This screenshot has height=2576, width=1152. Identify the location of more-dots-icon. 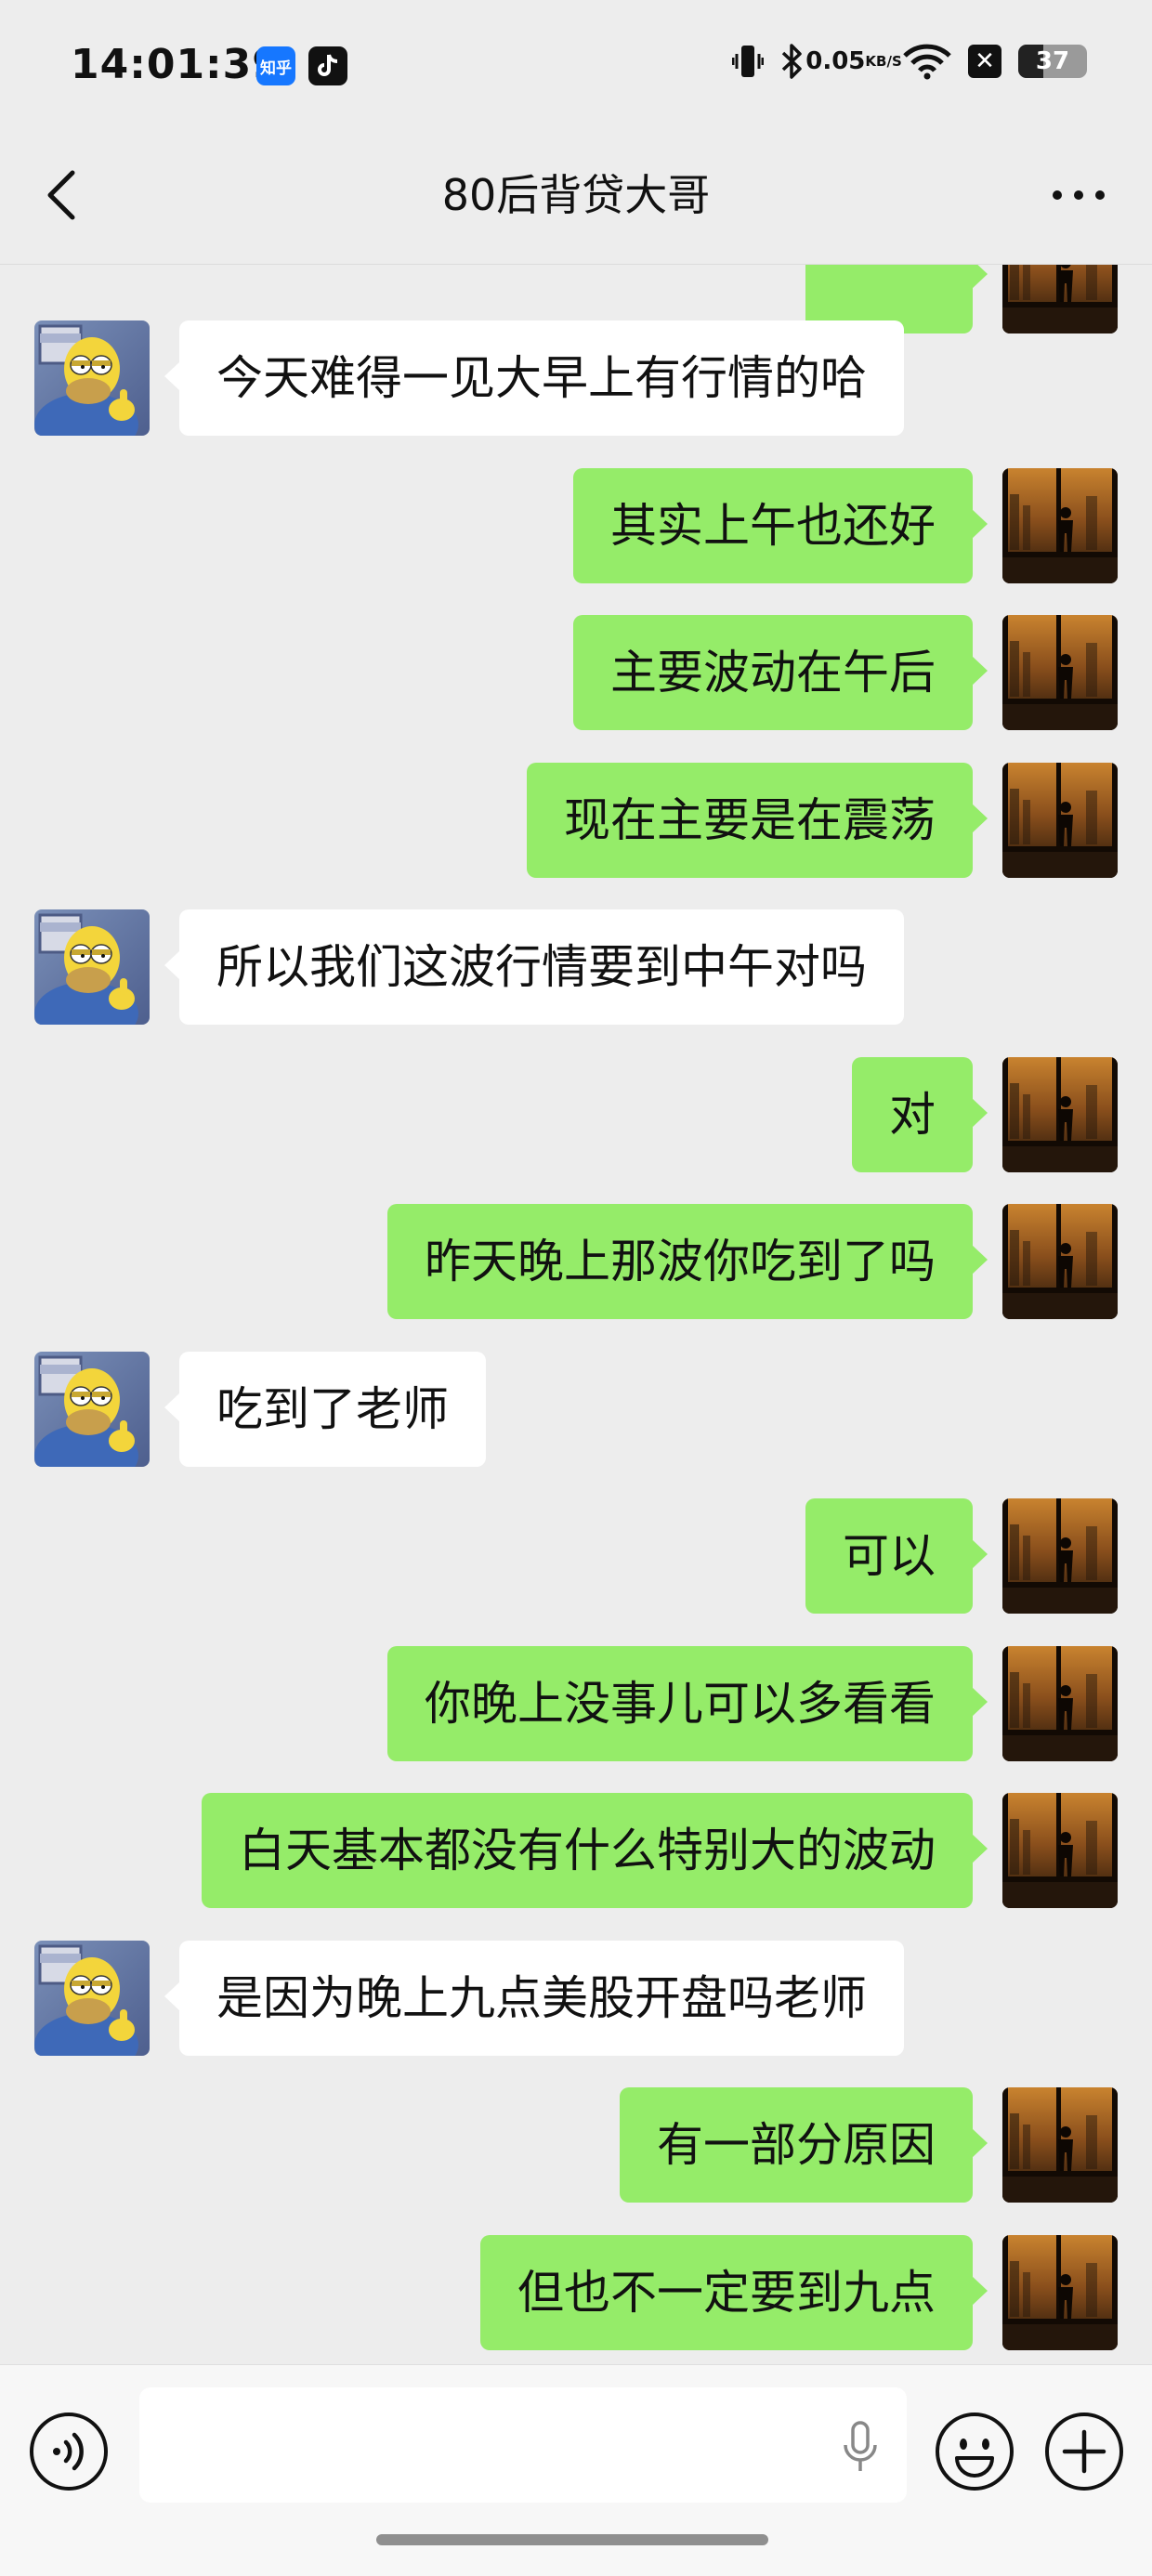
(1079, 195).